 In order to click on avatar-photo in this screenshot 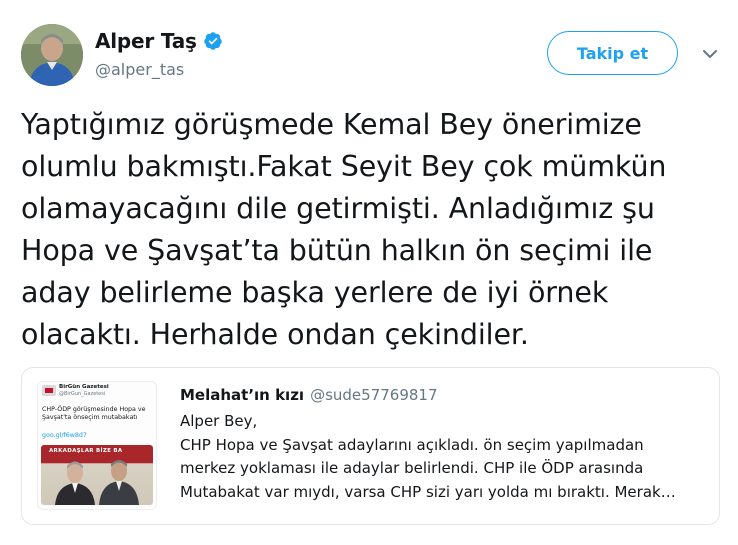, I will do `click(52, 55)`.